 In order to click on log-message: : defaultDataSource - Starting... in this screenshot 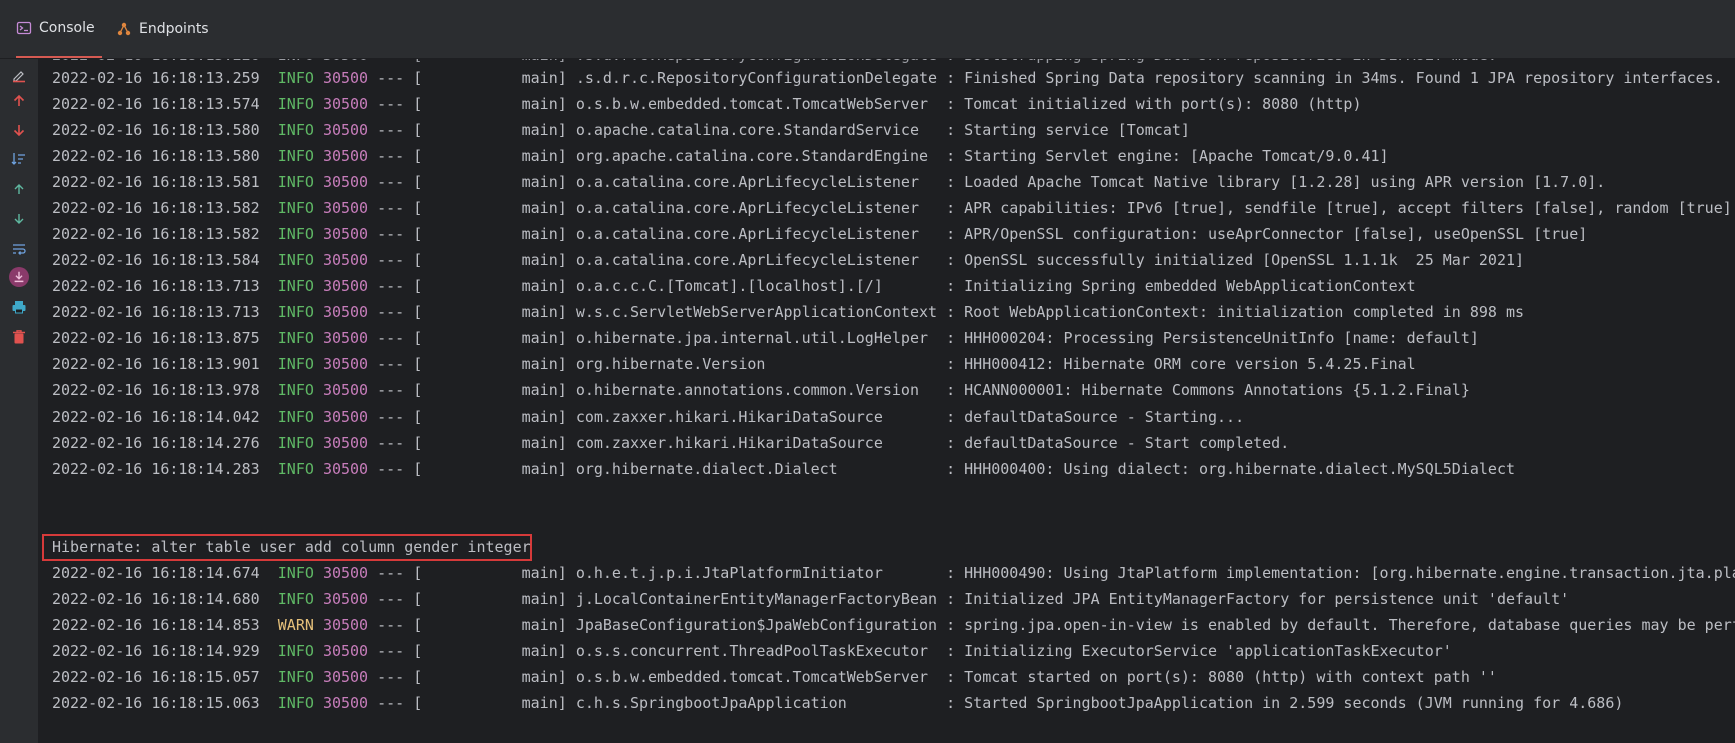, I will do `click(1095, 416)`.